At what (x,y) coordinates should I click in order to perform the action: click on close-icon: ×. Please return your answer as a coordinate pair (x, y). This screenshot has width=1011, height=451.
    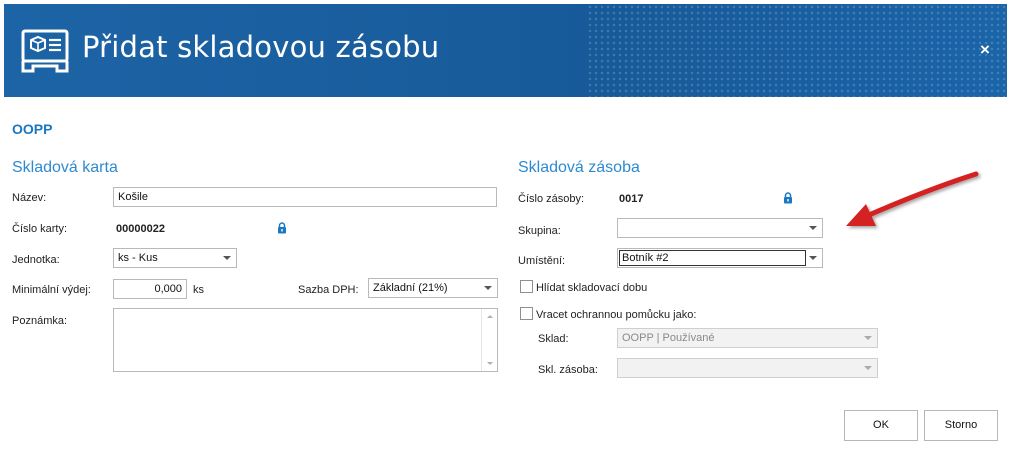
    Looking at the image, I should click on (985, 49).